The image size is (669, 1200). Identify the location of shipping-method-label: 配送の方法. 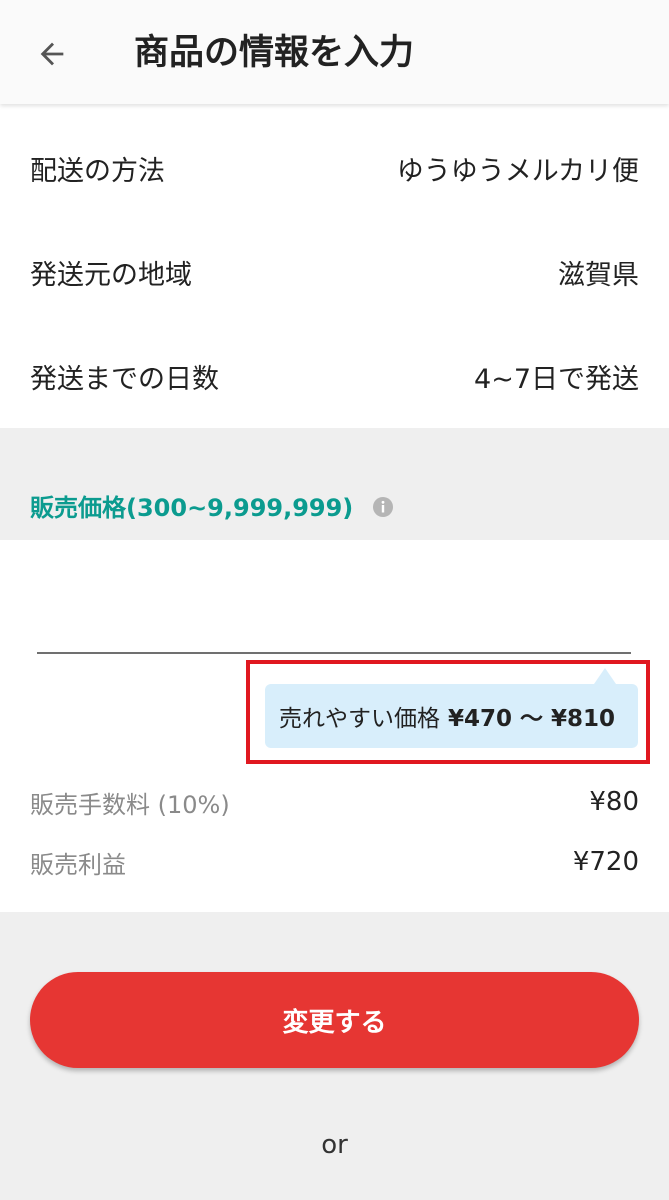
(97, 171).